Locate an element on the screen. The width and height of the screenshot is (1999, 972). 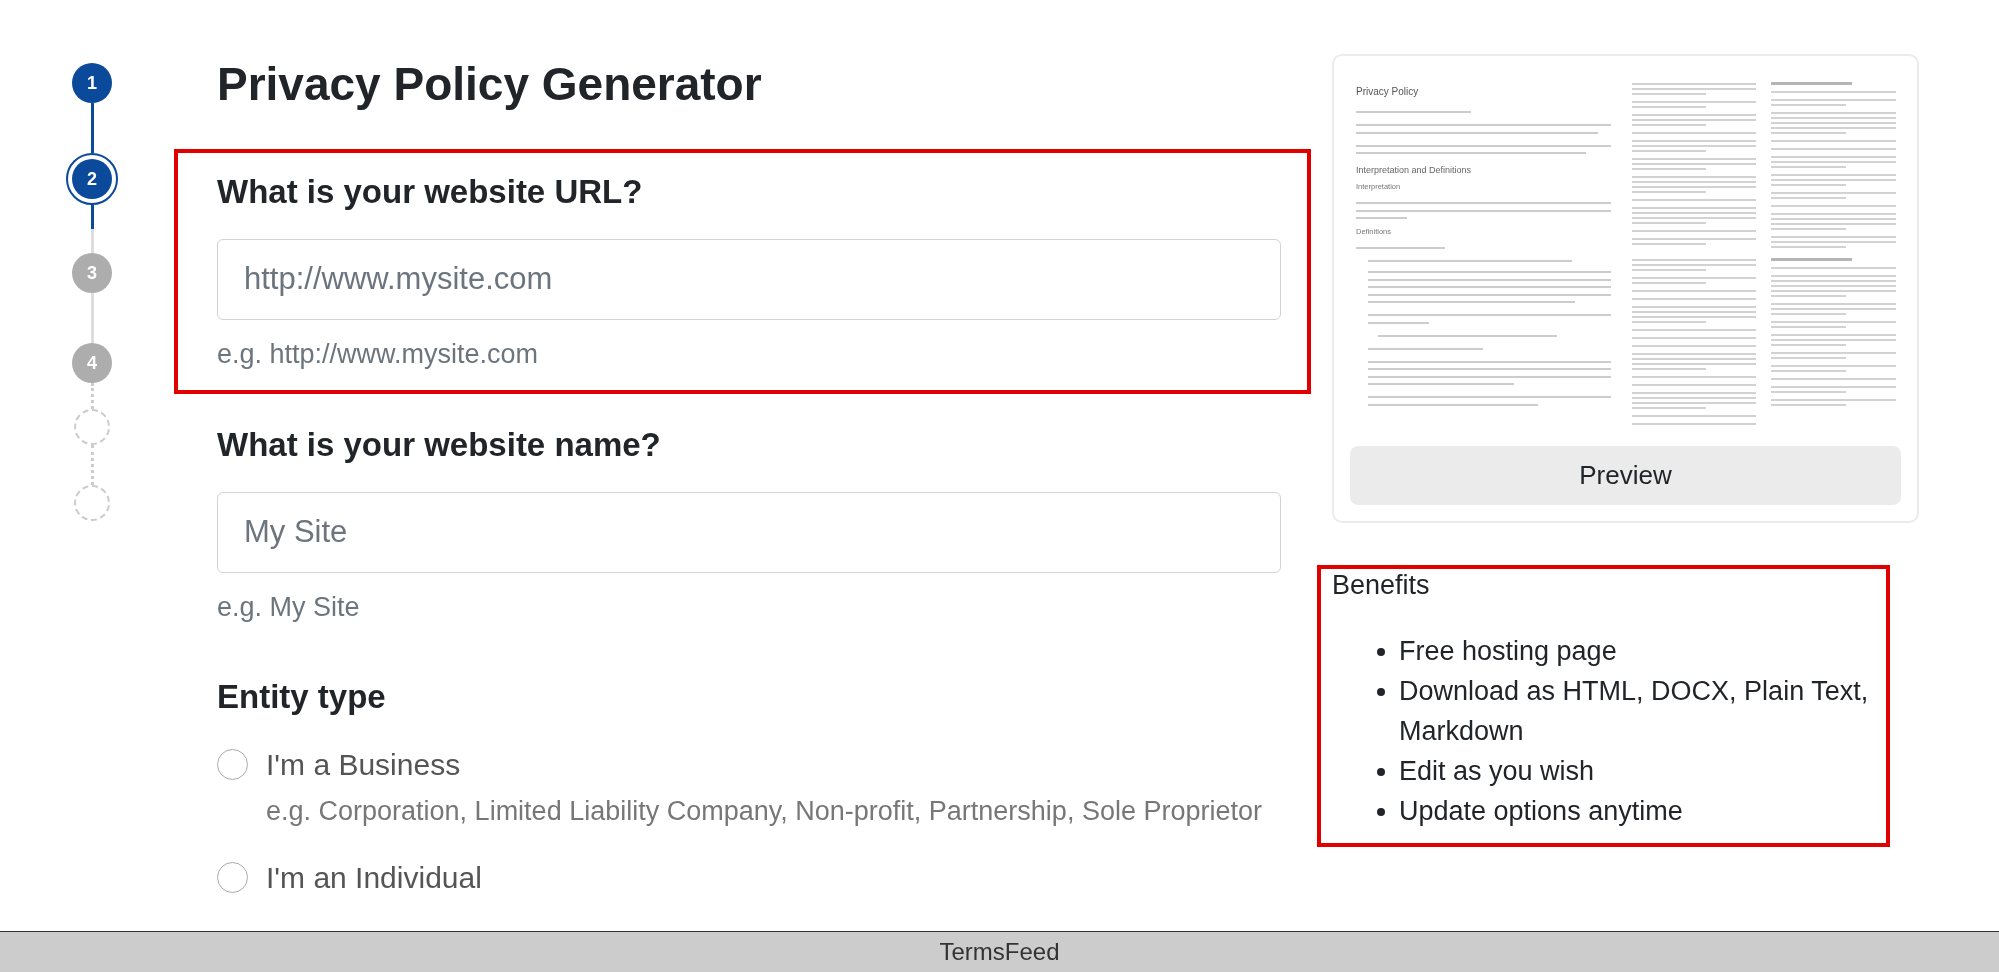
footer-label: TermsFeed is located at coordinates (999, 952).